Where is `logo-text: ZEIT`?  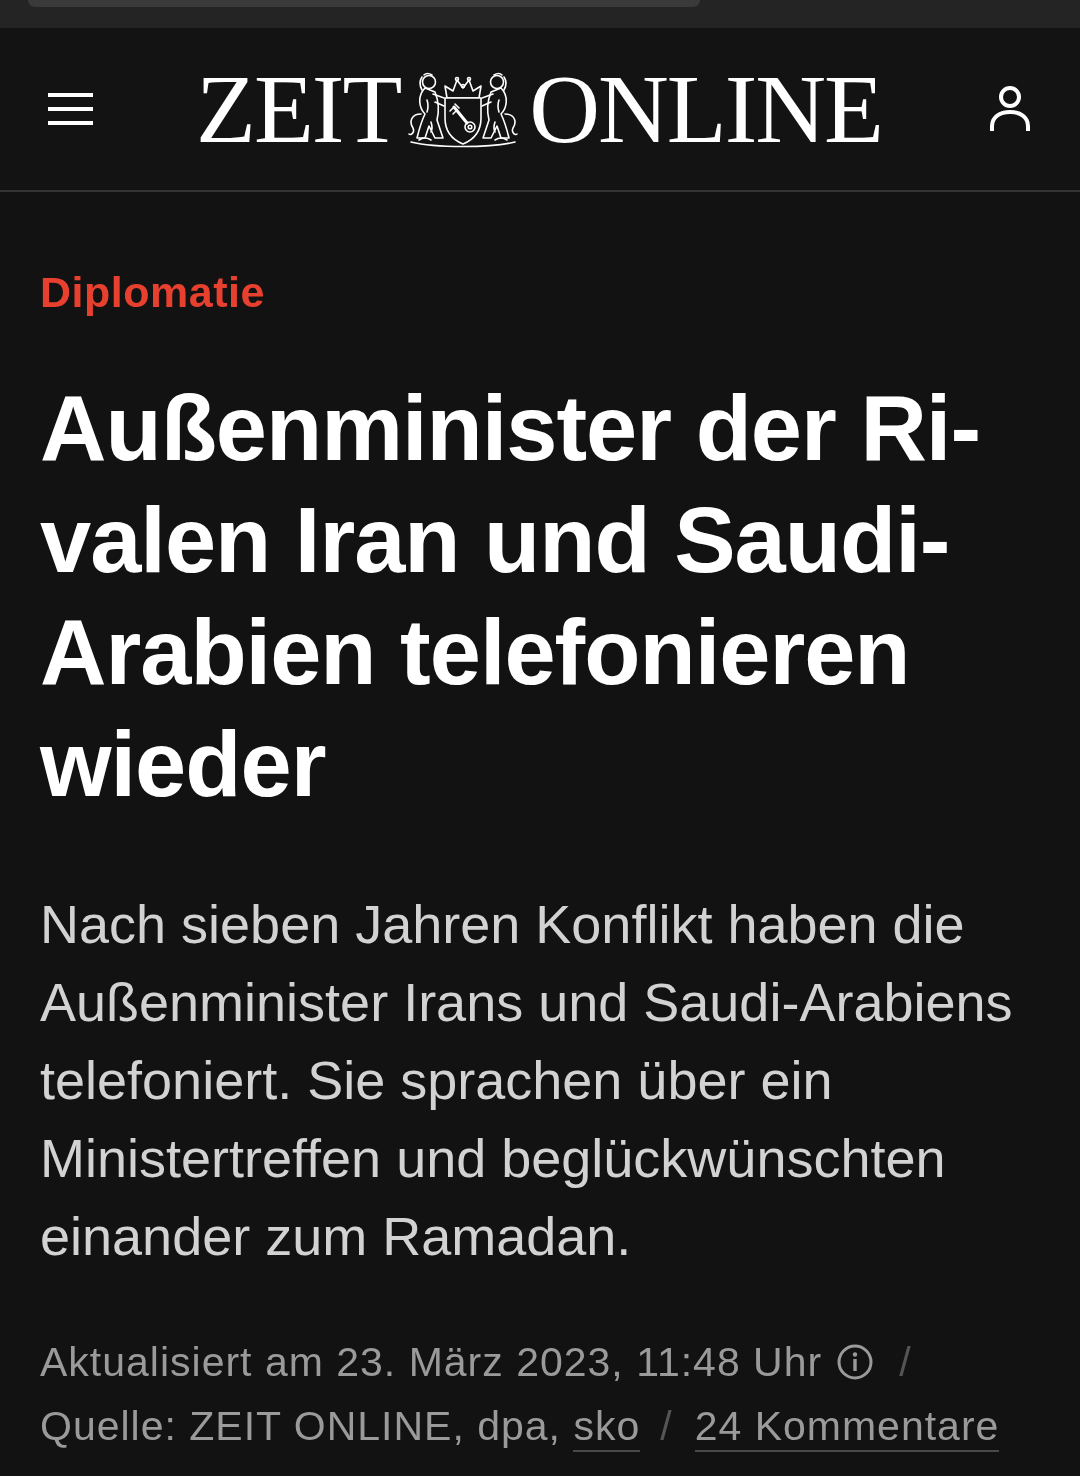 logo-text: ZEIT is located at coordinates (298, 109).